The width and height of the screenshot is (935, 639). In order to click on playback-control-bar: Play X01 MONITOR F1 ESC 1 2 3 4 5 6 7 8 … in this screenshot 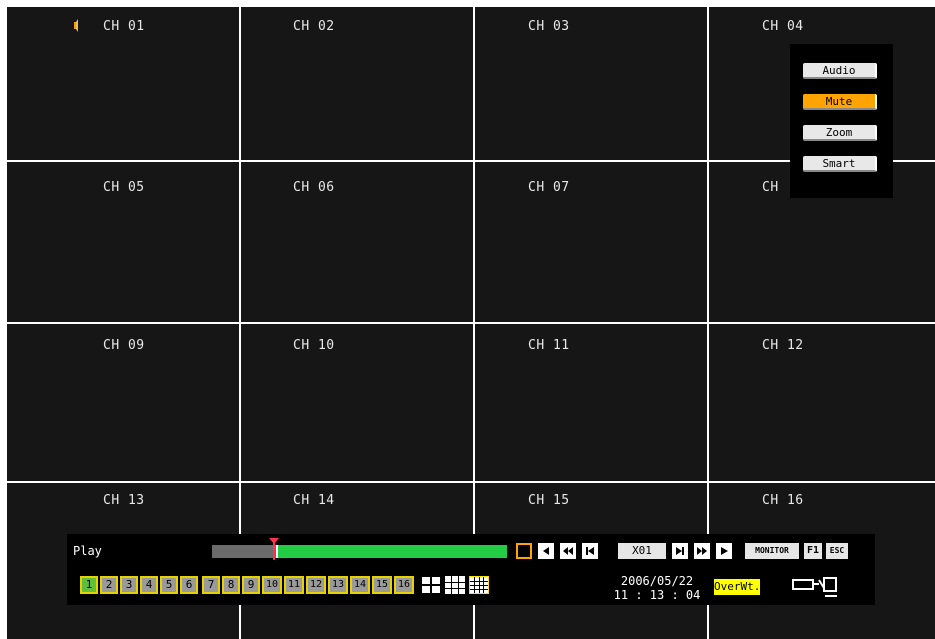, I will do `click(471, 569)`.